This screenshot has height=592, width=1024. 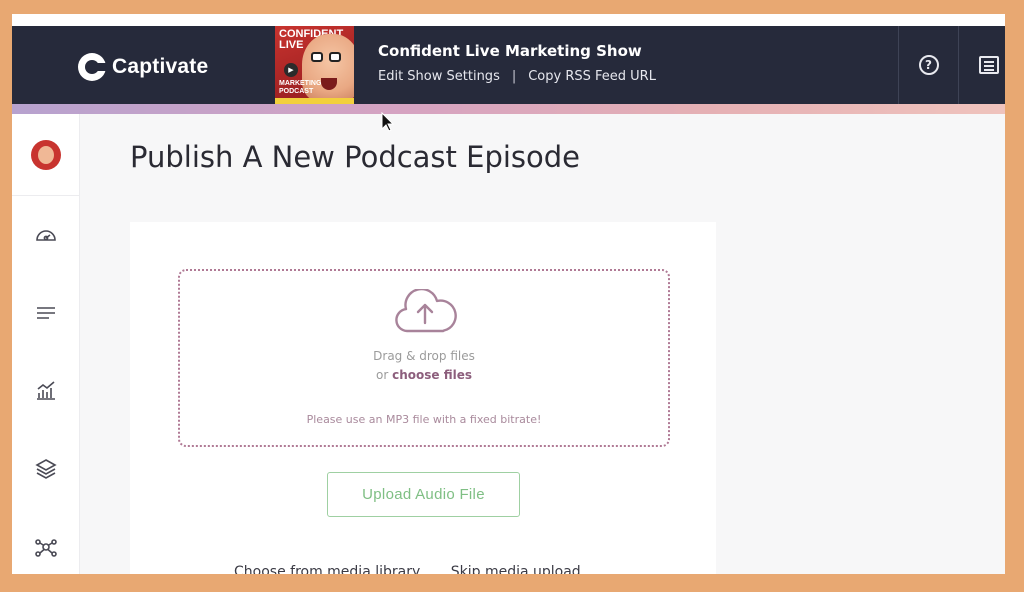 I want to click on or-text: or, so click(x=382, y=375).